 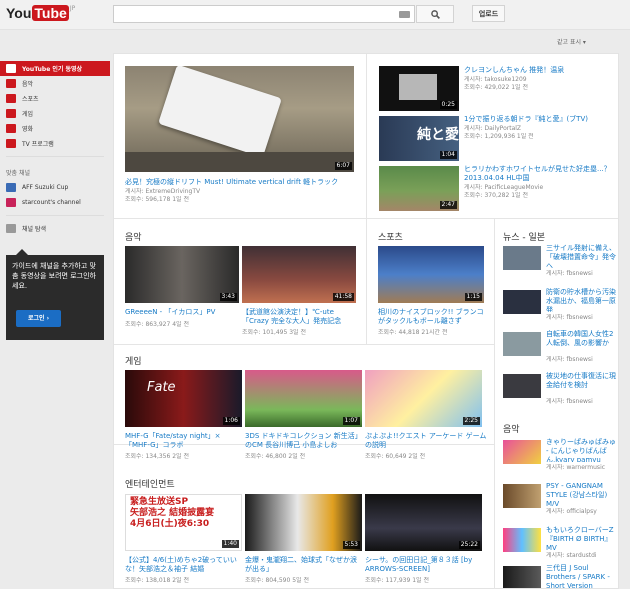 I want to click on search-icon, so click(x=435, y=14).